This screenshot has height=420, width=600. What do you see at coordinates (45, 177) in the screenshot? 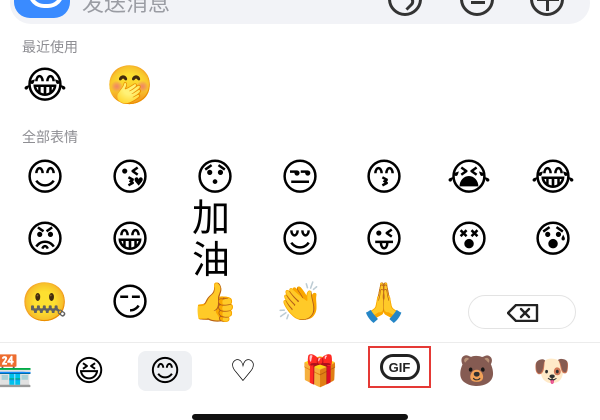
I see `smiling-emoji: 😊` at bounding box center [45, 177].